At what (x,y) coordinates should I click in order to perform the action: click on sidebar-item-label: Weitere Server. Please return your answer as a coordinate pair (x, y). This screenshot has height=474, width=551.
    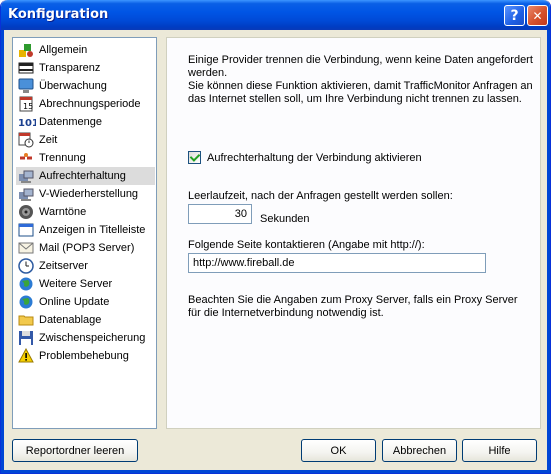
    Looking at the image, I should click on (76, 284).